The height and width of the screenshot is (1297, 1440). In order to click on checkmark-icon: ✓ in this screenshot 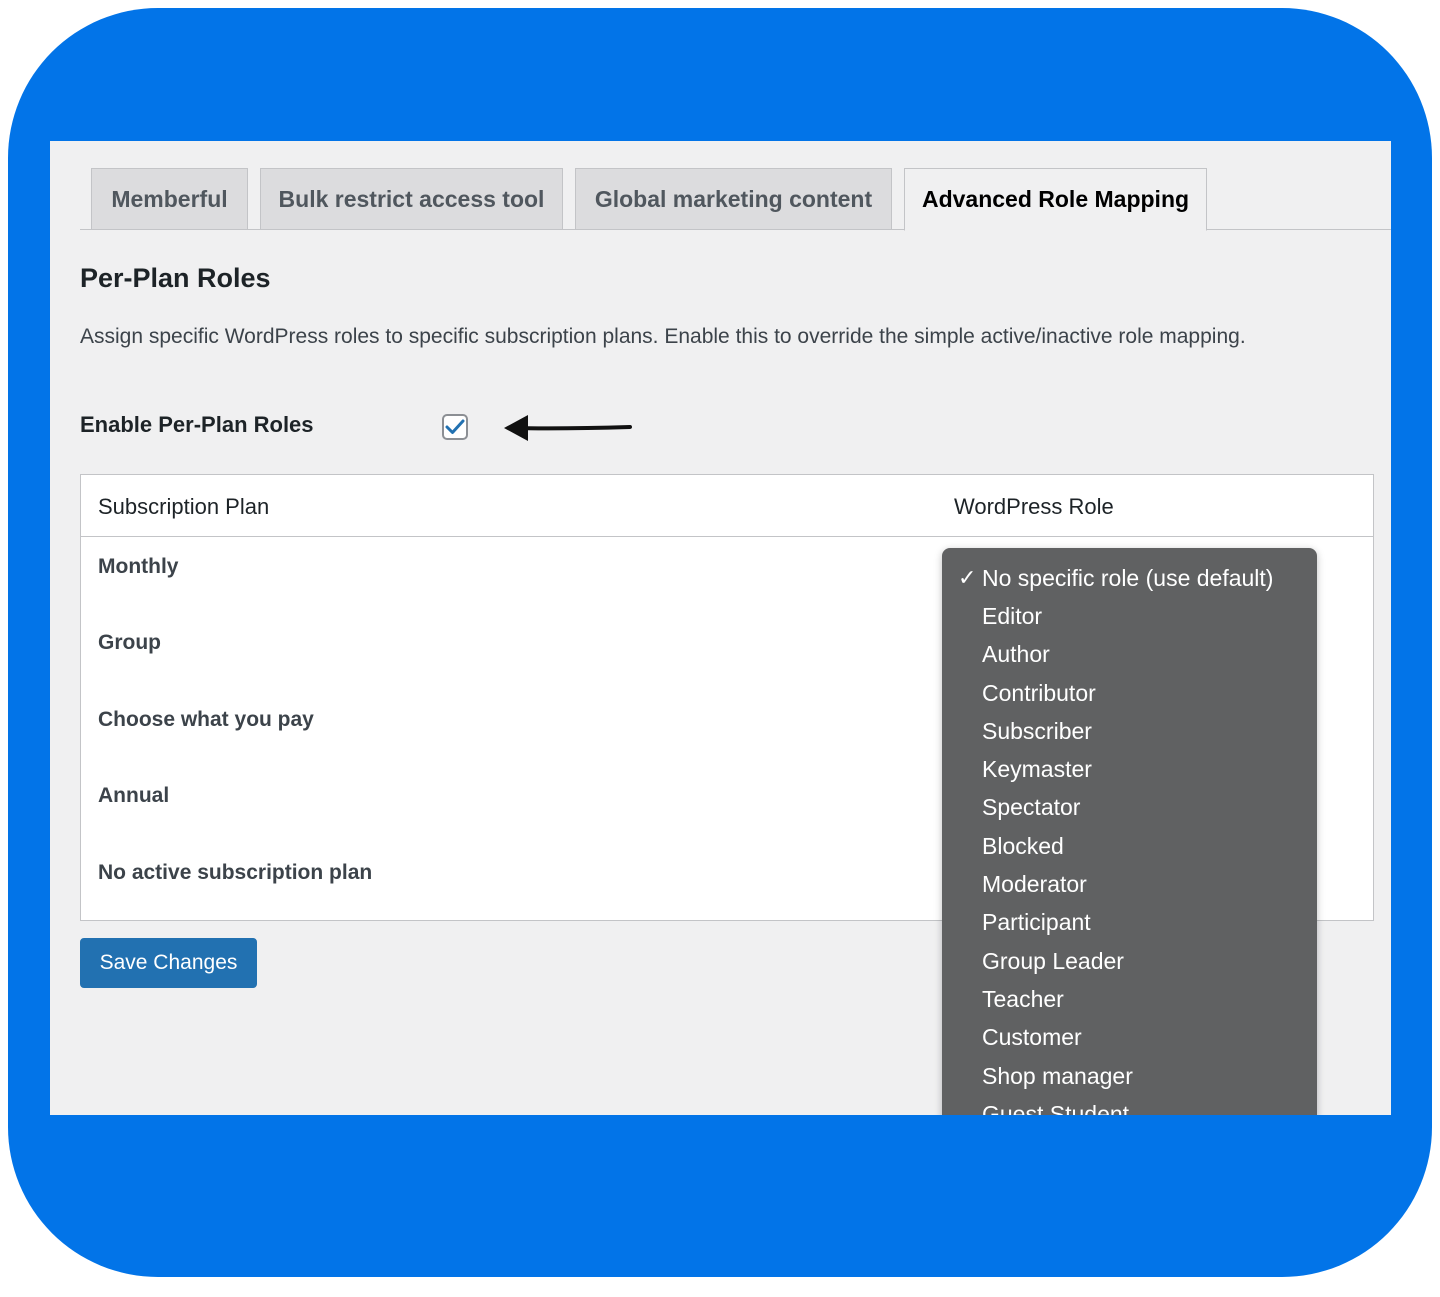, I will do `click(967, 577)`.